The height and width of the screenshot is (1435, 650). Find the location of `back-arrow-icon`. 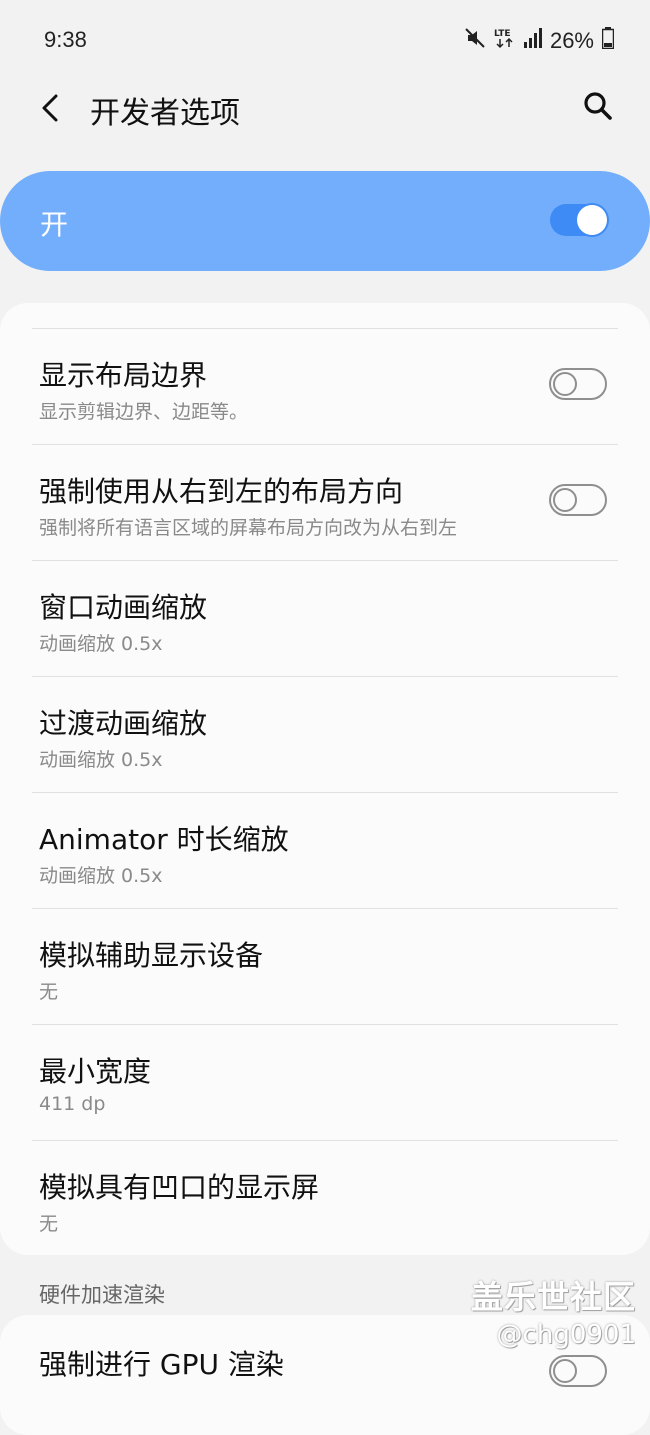

back-arrow-icon is located at coordinates (50, 110).